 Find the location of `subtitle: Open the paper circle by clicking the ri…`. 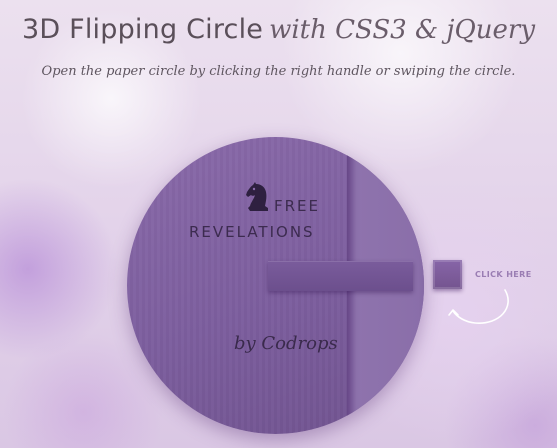

subtitle: Open the paper circle by clicking the ri… is located at coordinates (278, 71).